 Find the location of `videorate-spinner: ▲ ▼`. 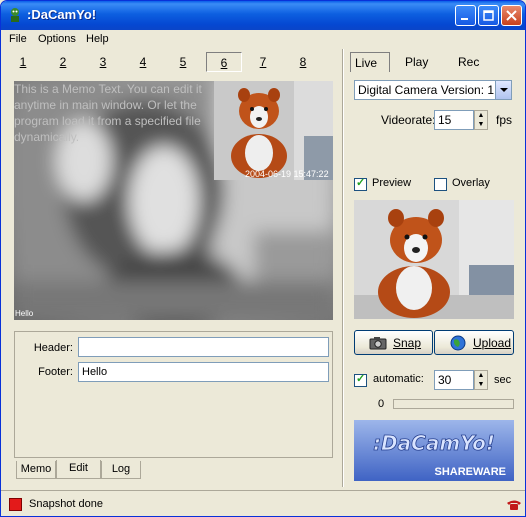

videorate-spinner: ▲ ▼ is located at coordinates (481, 120).